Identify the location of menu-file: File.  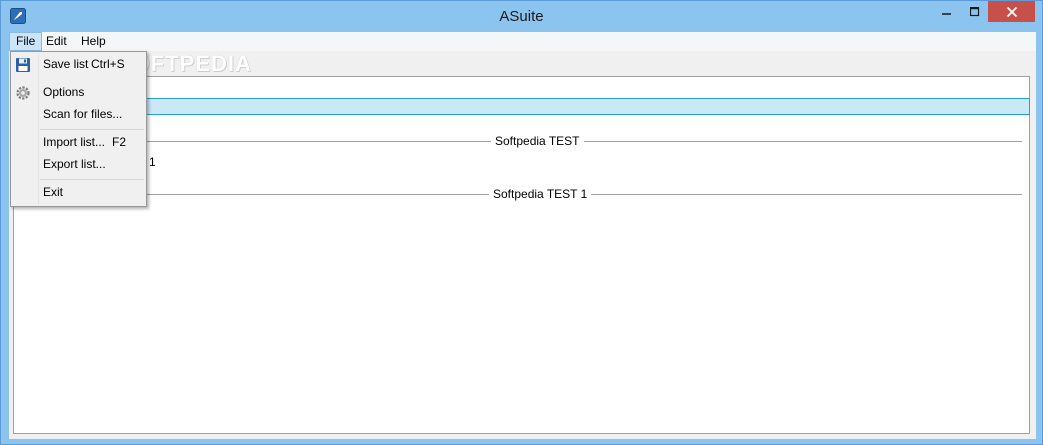
(26, 41).